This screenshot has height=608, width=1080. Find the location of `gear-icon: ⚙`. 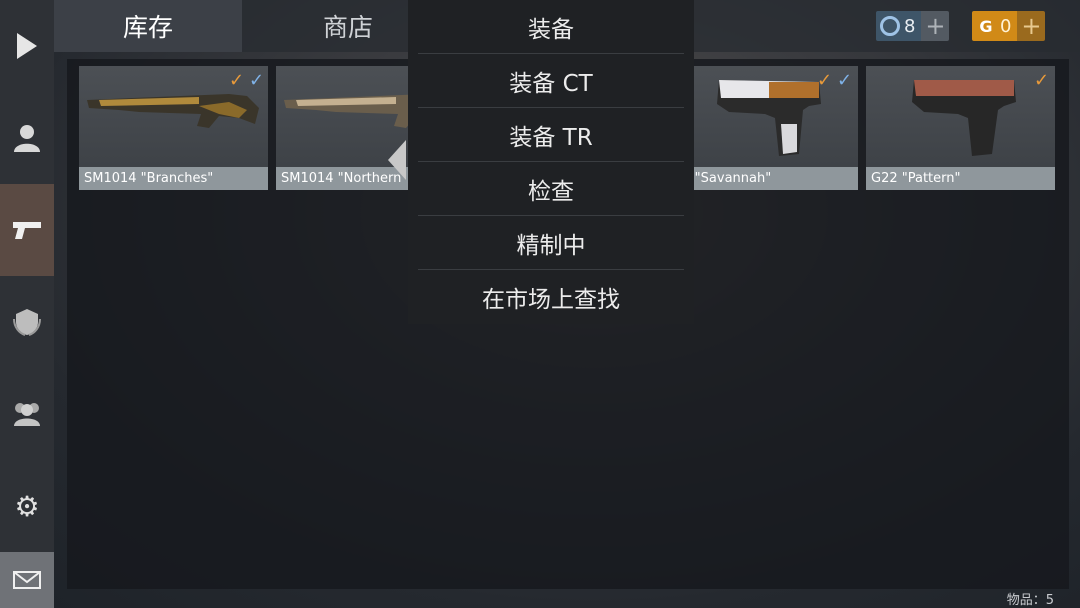

gear-icon: ⚙ is located at coordinates (27, 506).